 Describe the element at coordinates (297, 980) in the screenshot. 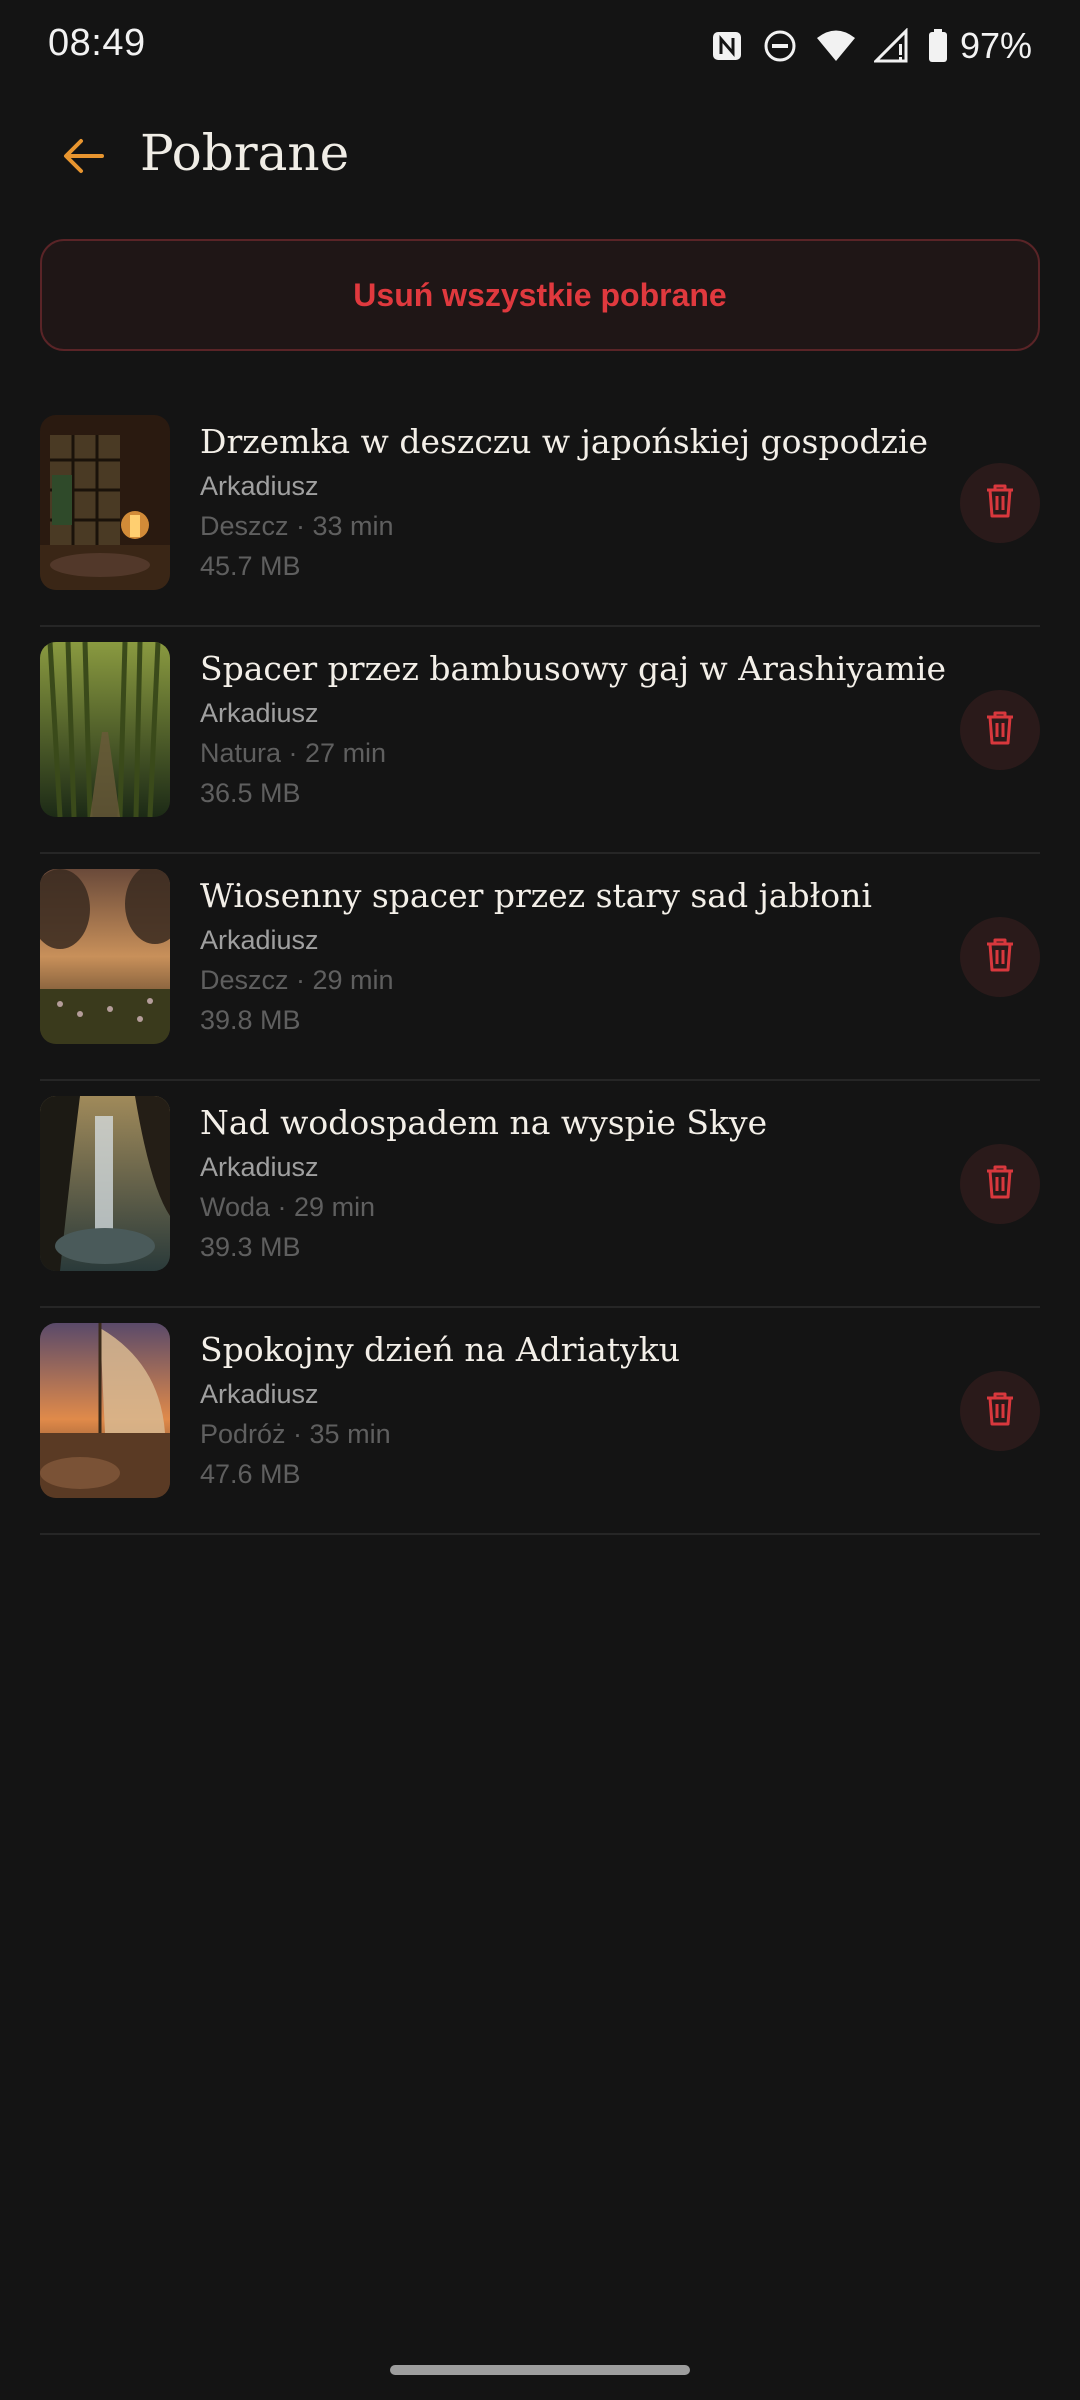

I see `download-meta: Deszcz · 29 min` at that location.